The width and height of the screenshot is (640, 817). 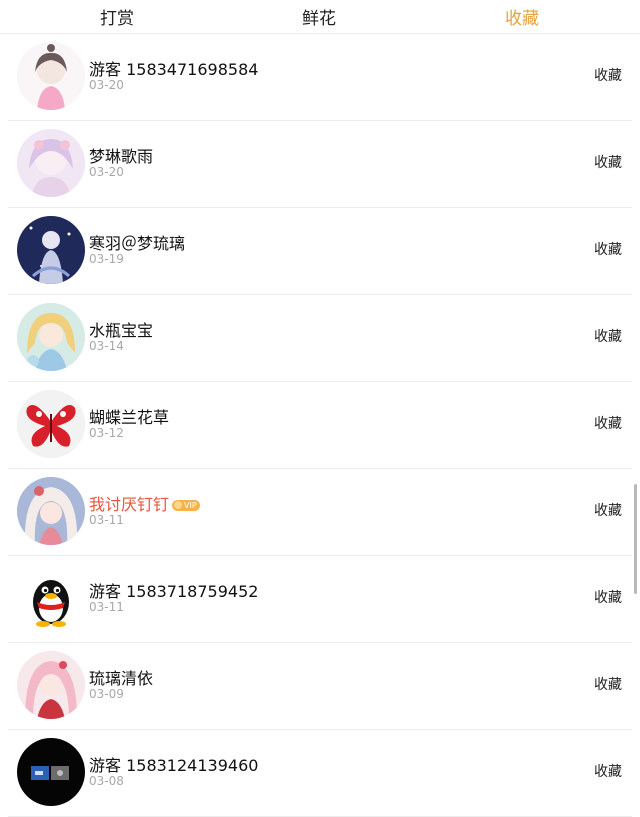 I want to click on list-item: 琉璃清依 03-09 收藏, so click(x=320, y=686).